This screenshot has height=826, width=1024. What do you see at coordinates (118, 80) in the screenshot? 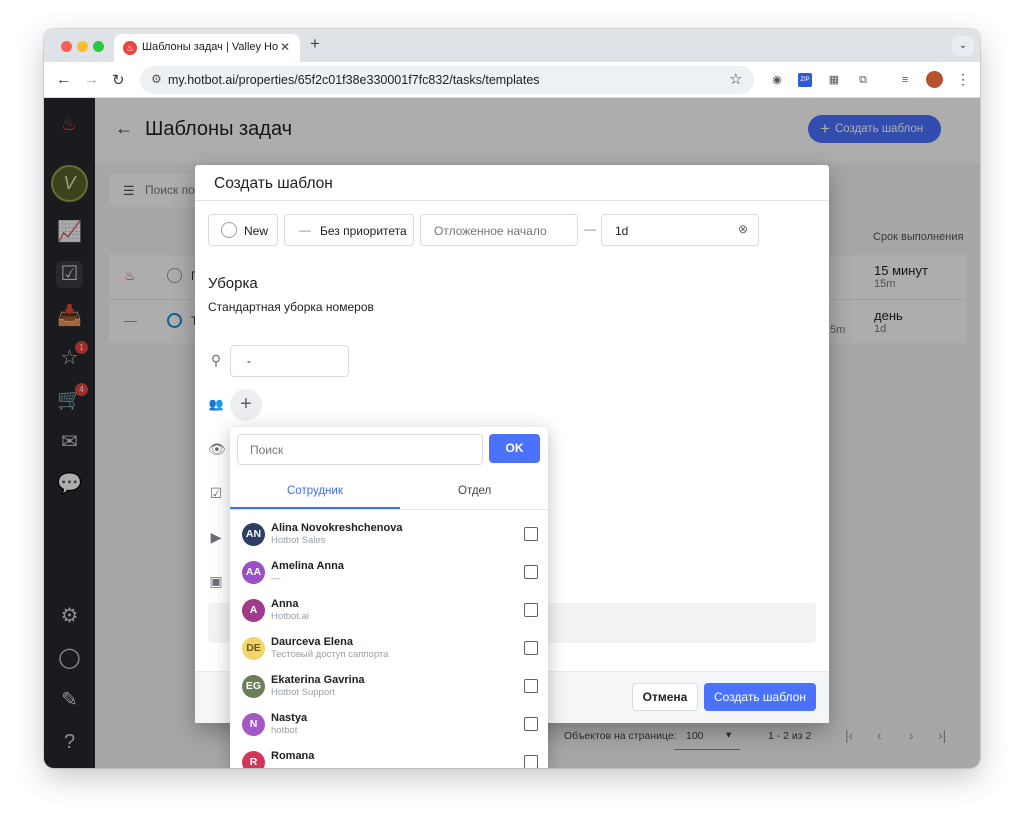
I see `reload-icon: ↻` at bounding box center [118, 80].